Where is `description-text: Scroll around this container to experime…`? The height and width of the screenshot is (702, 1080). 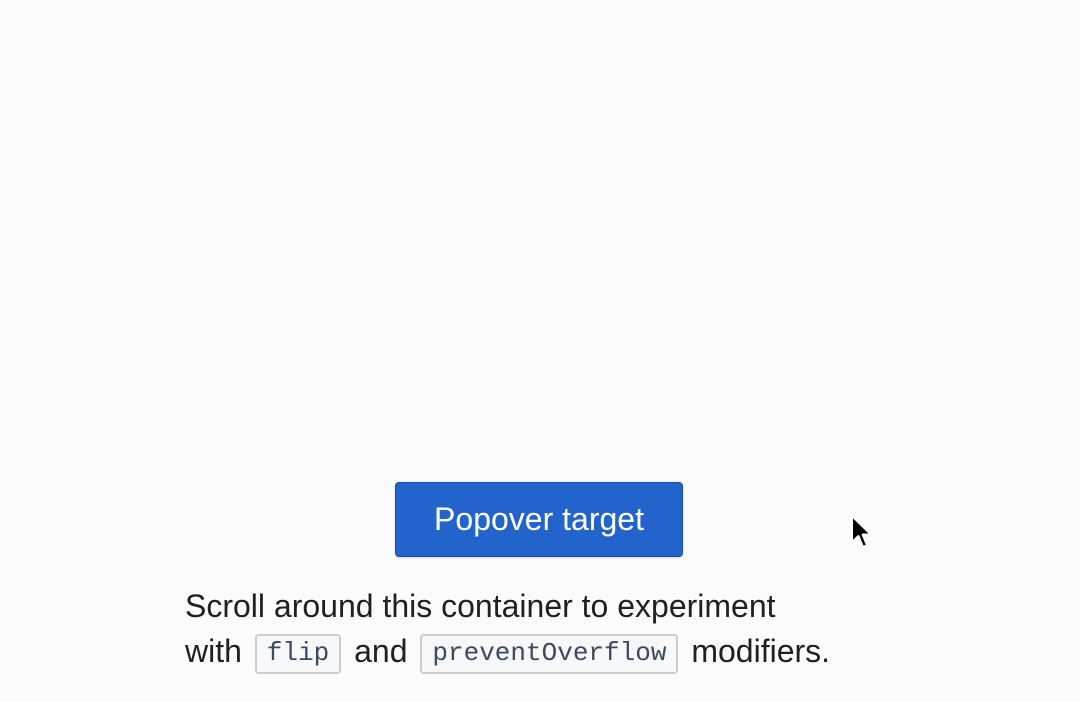
description-text: Scroll around this container to experime… is located at coordinates (555, 631).